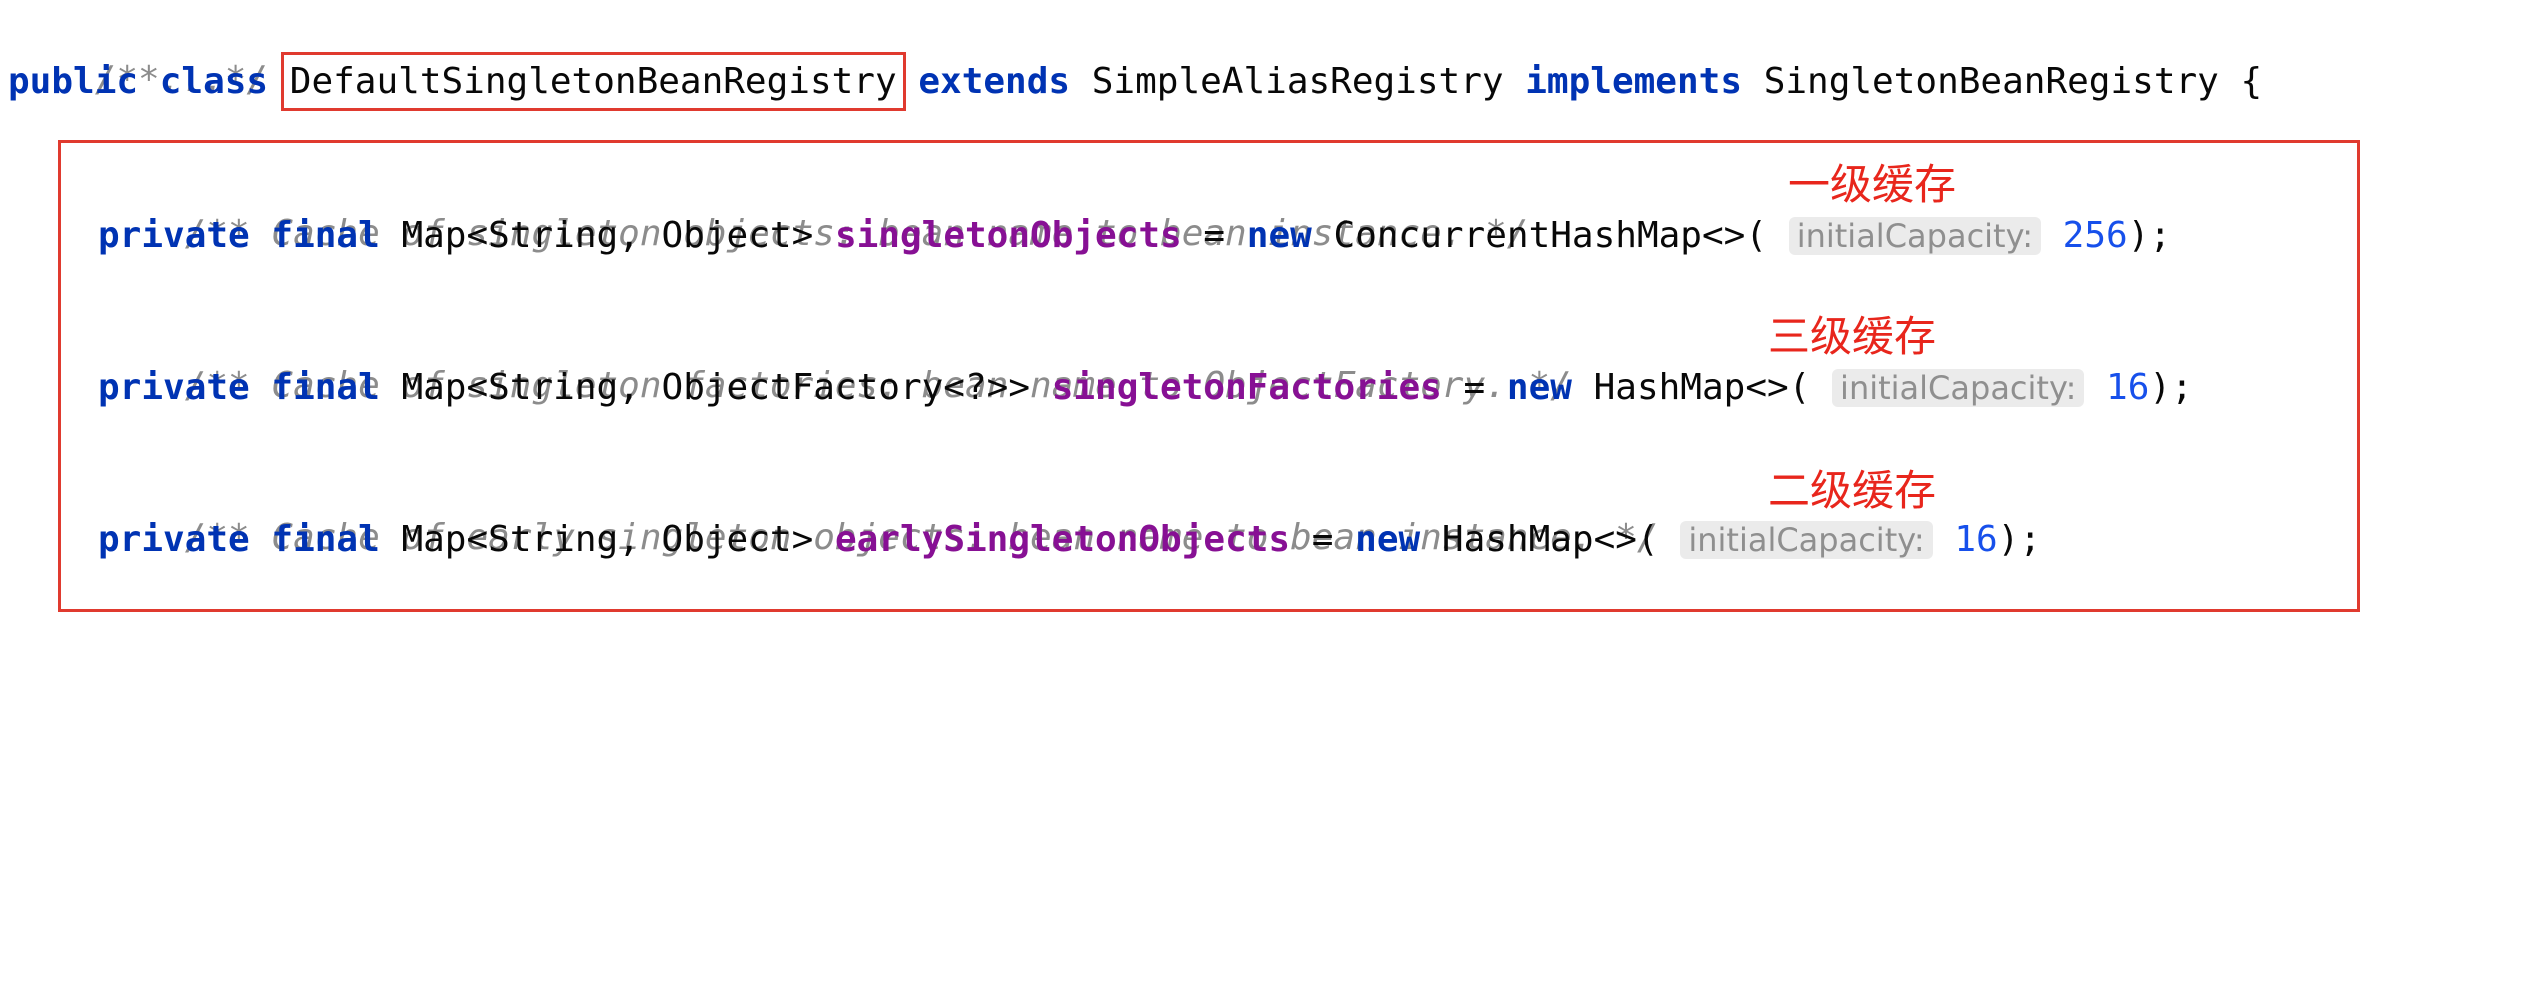 The image size is (2530, 984). What do you see at coordinates (1872, 184) in the screenshot?
I see `cache-label-level-1: 一级缓存` at bounding box center [1872, 184].